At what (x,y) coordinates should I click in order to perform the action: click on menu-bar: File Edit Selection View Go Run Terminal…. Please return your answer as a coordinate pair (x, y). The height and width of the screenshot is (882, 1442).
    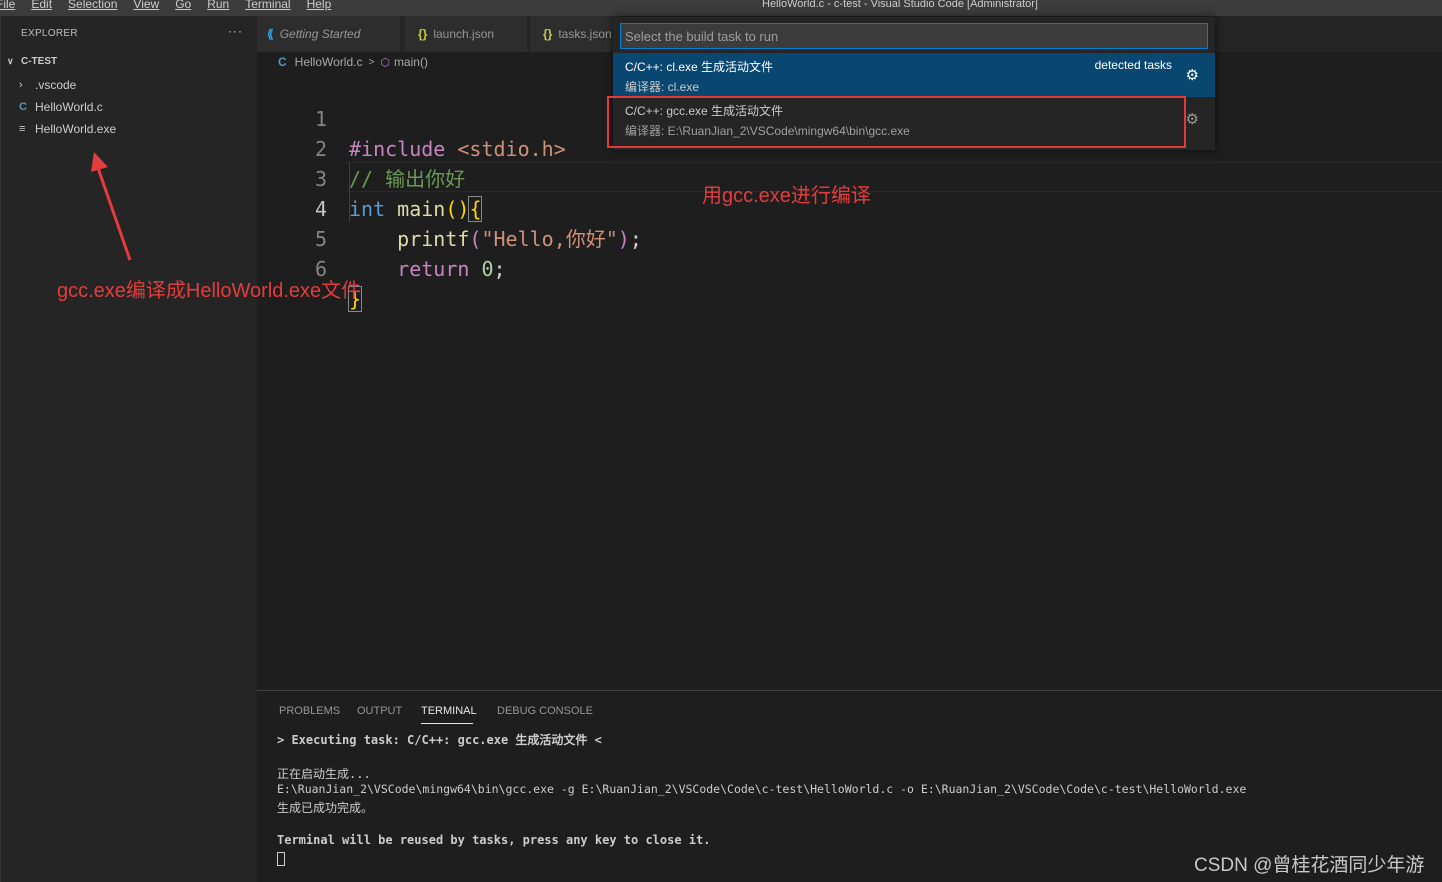
    Looking at the image, I should click on (173, 6).